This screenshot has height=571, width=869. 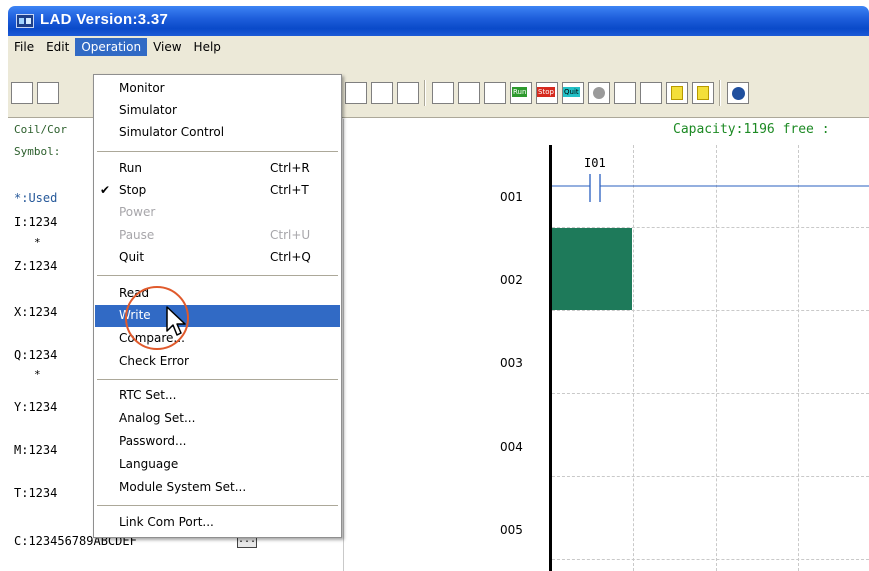 What do you see at coordinates (438, 21) in the screenshot?
I see `title-bar: LAD Version:3.37` at bounding box center [438, 21].